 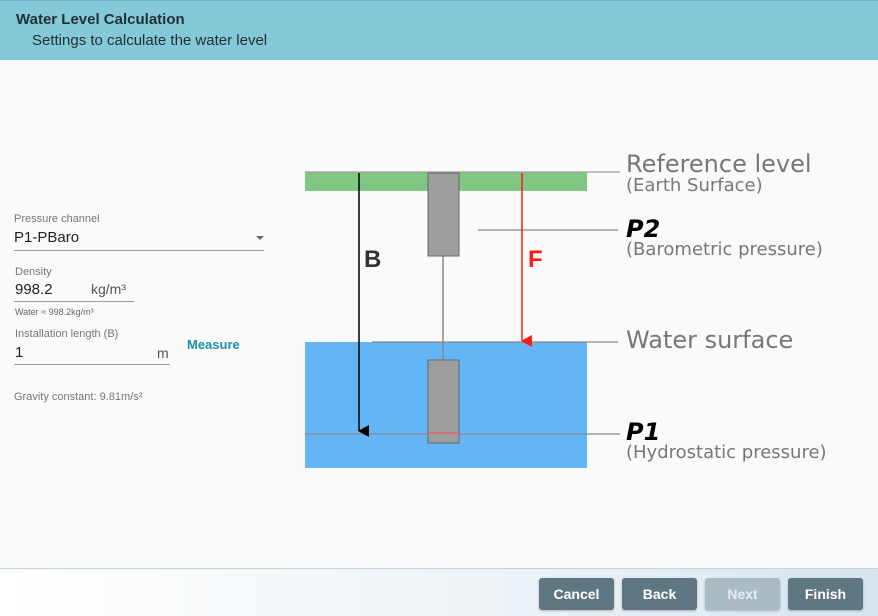 I want to click on density-input: 998.2, so click(x=34, y=289).